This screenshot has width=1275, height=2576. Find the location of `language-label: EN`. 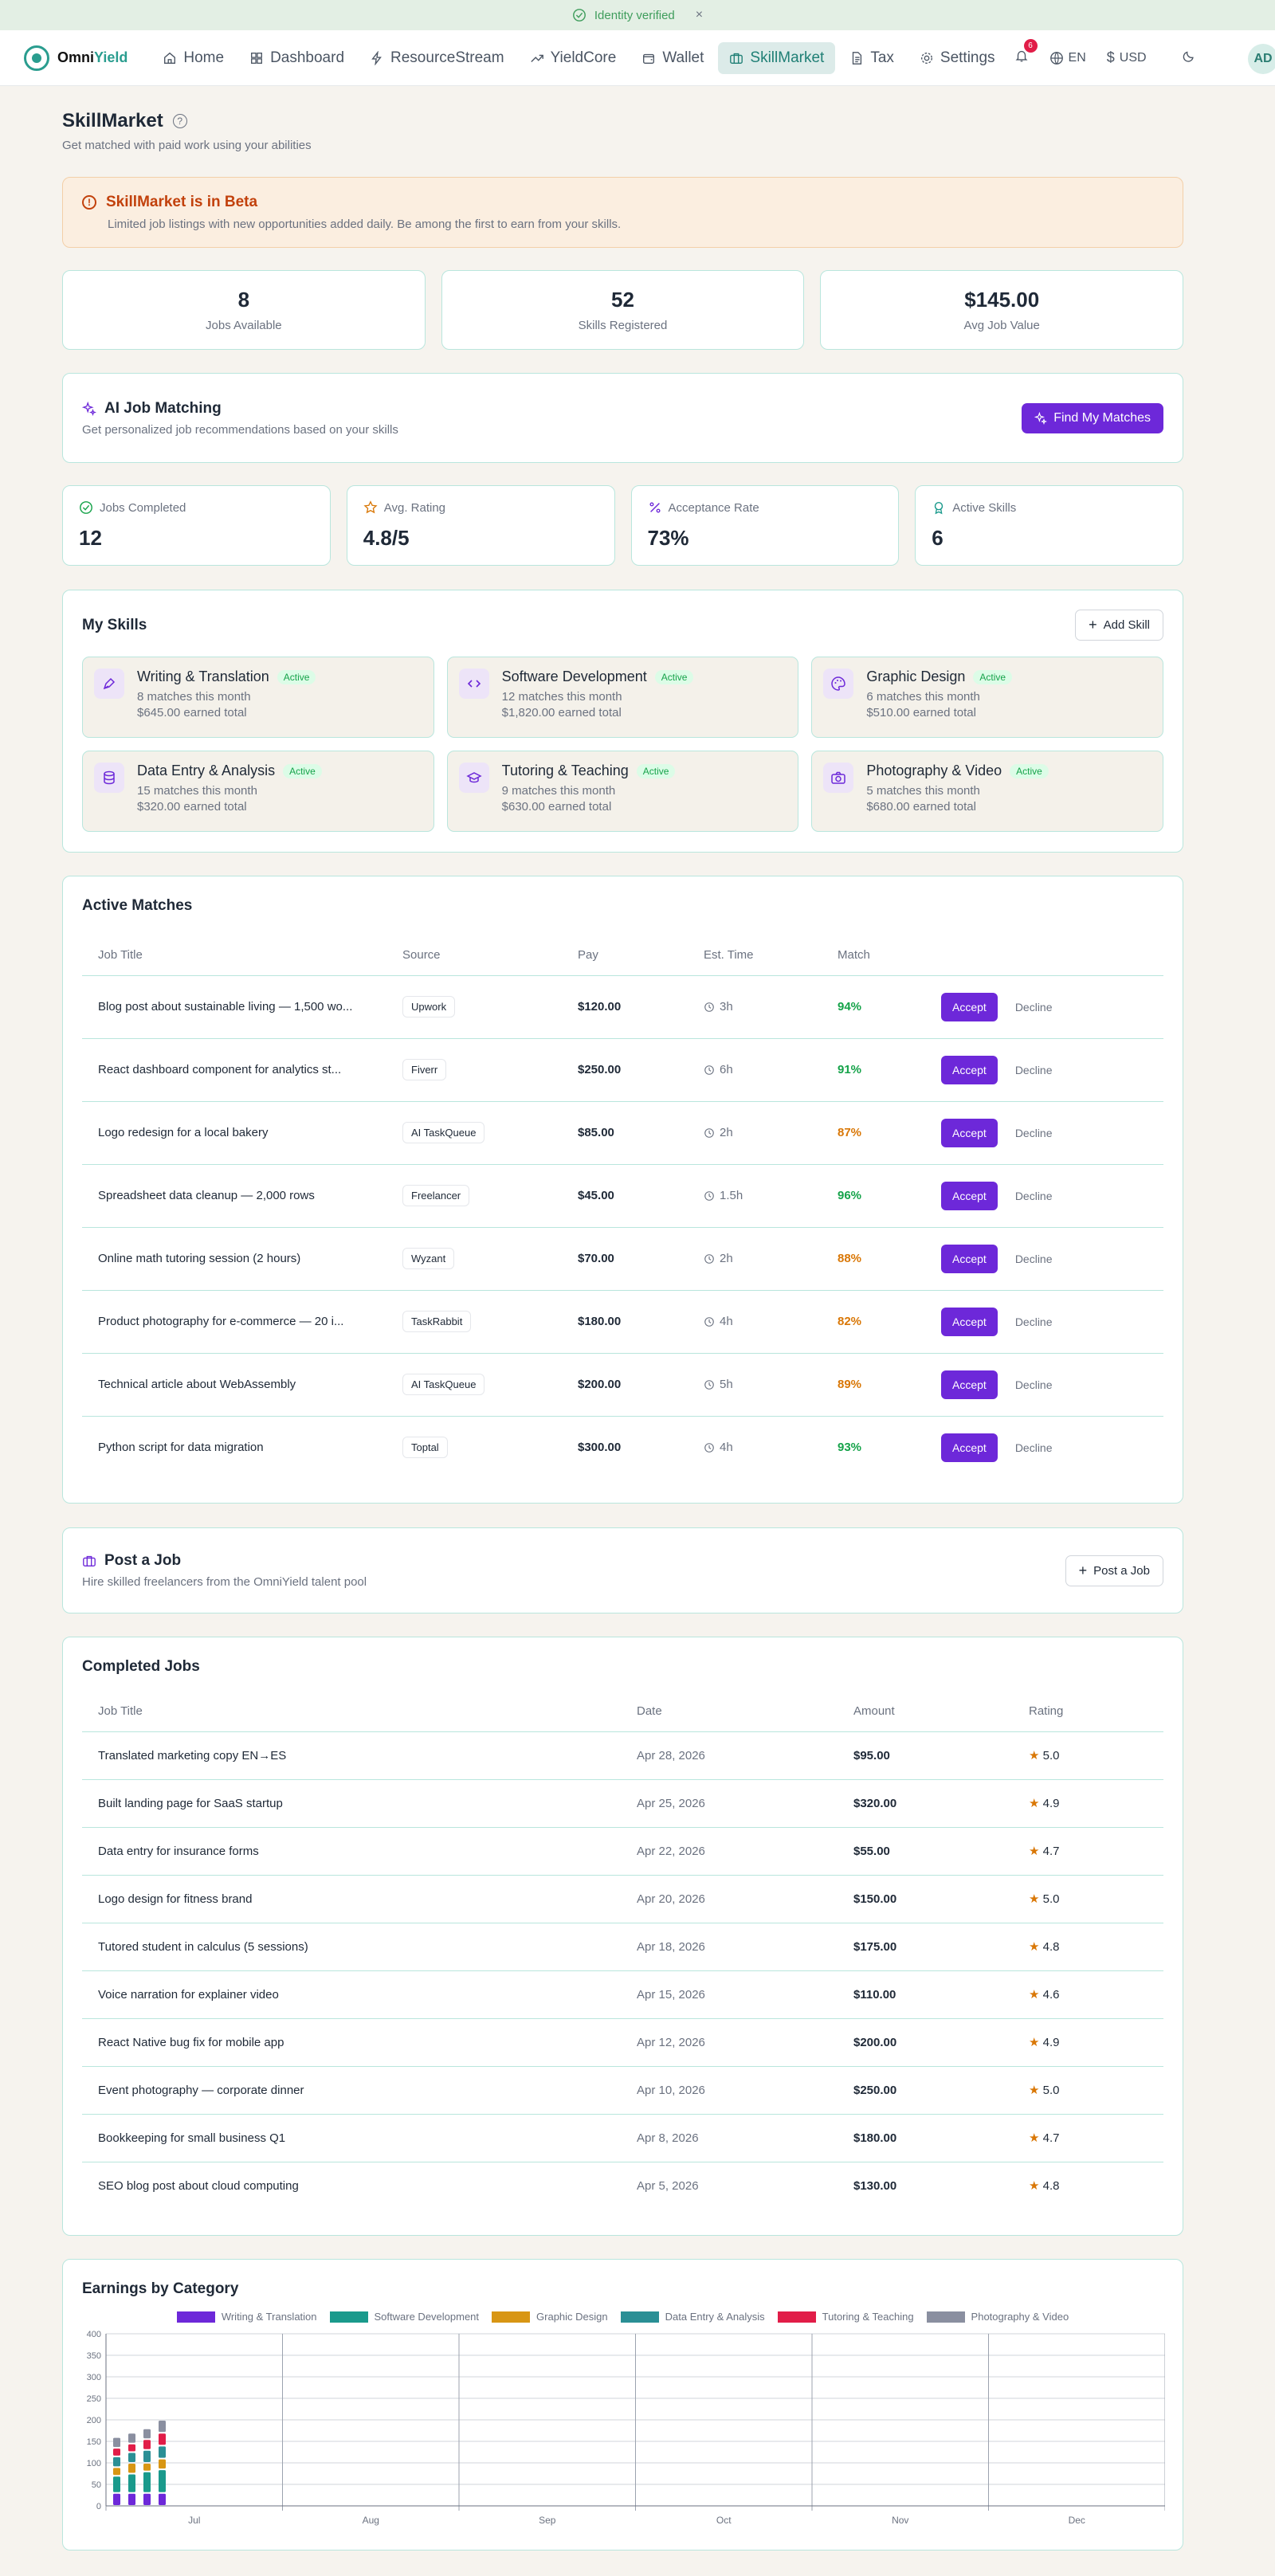

language-label: EN is located at coordinates (1077, 57).